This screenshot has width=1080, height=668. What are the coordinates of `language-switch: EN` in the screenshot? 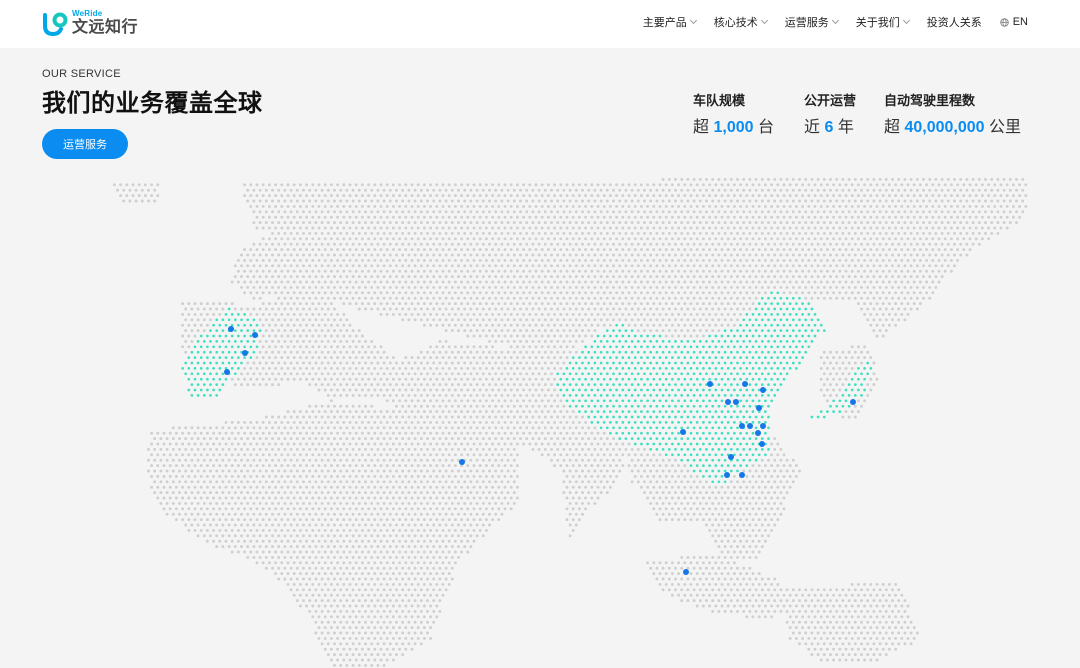 It's located at (1014, 22).